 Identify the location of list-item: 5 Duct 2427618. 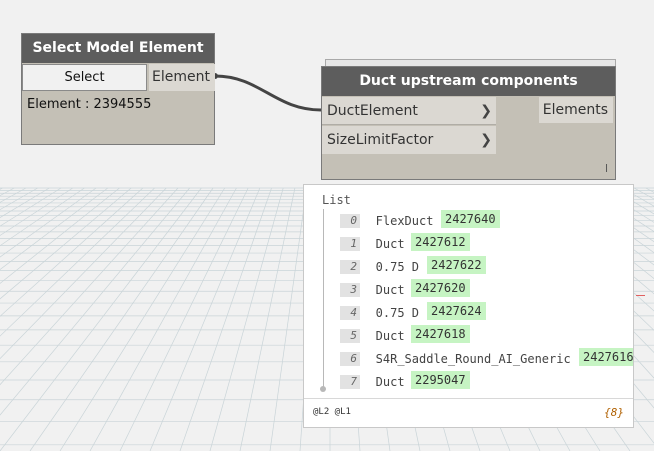
(405, 334).